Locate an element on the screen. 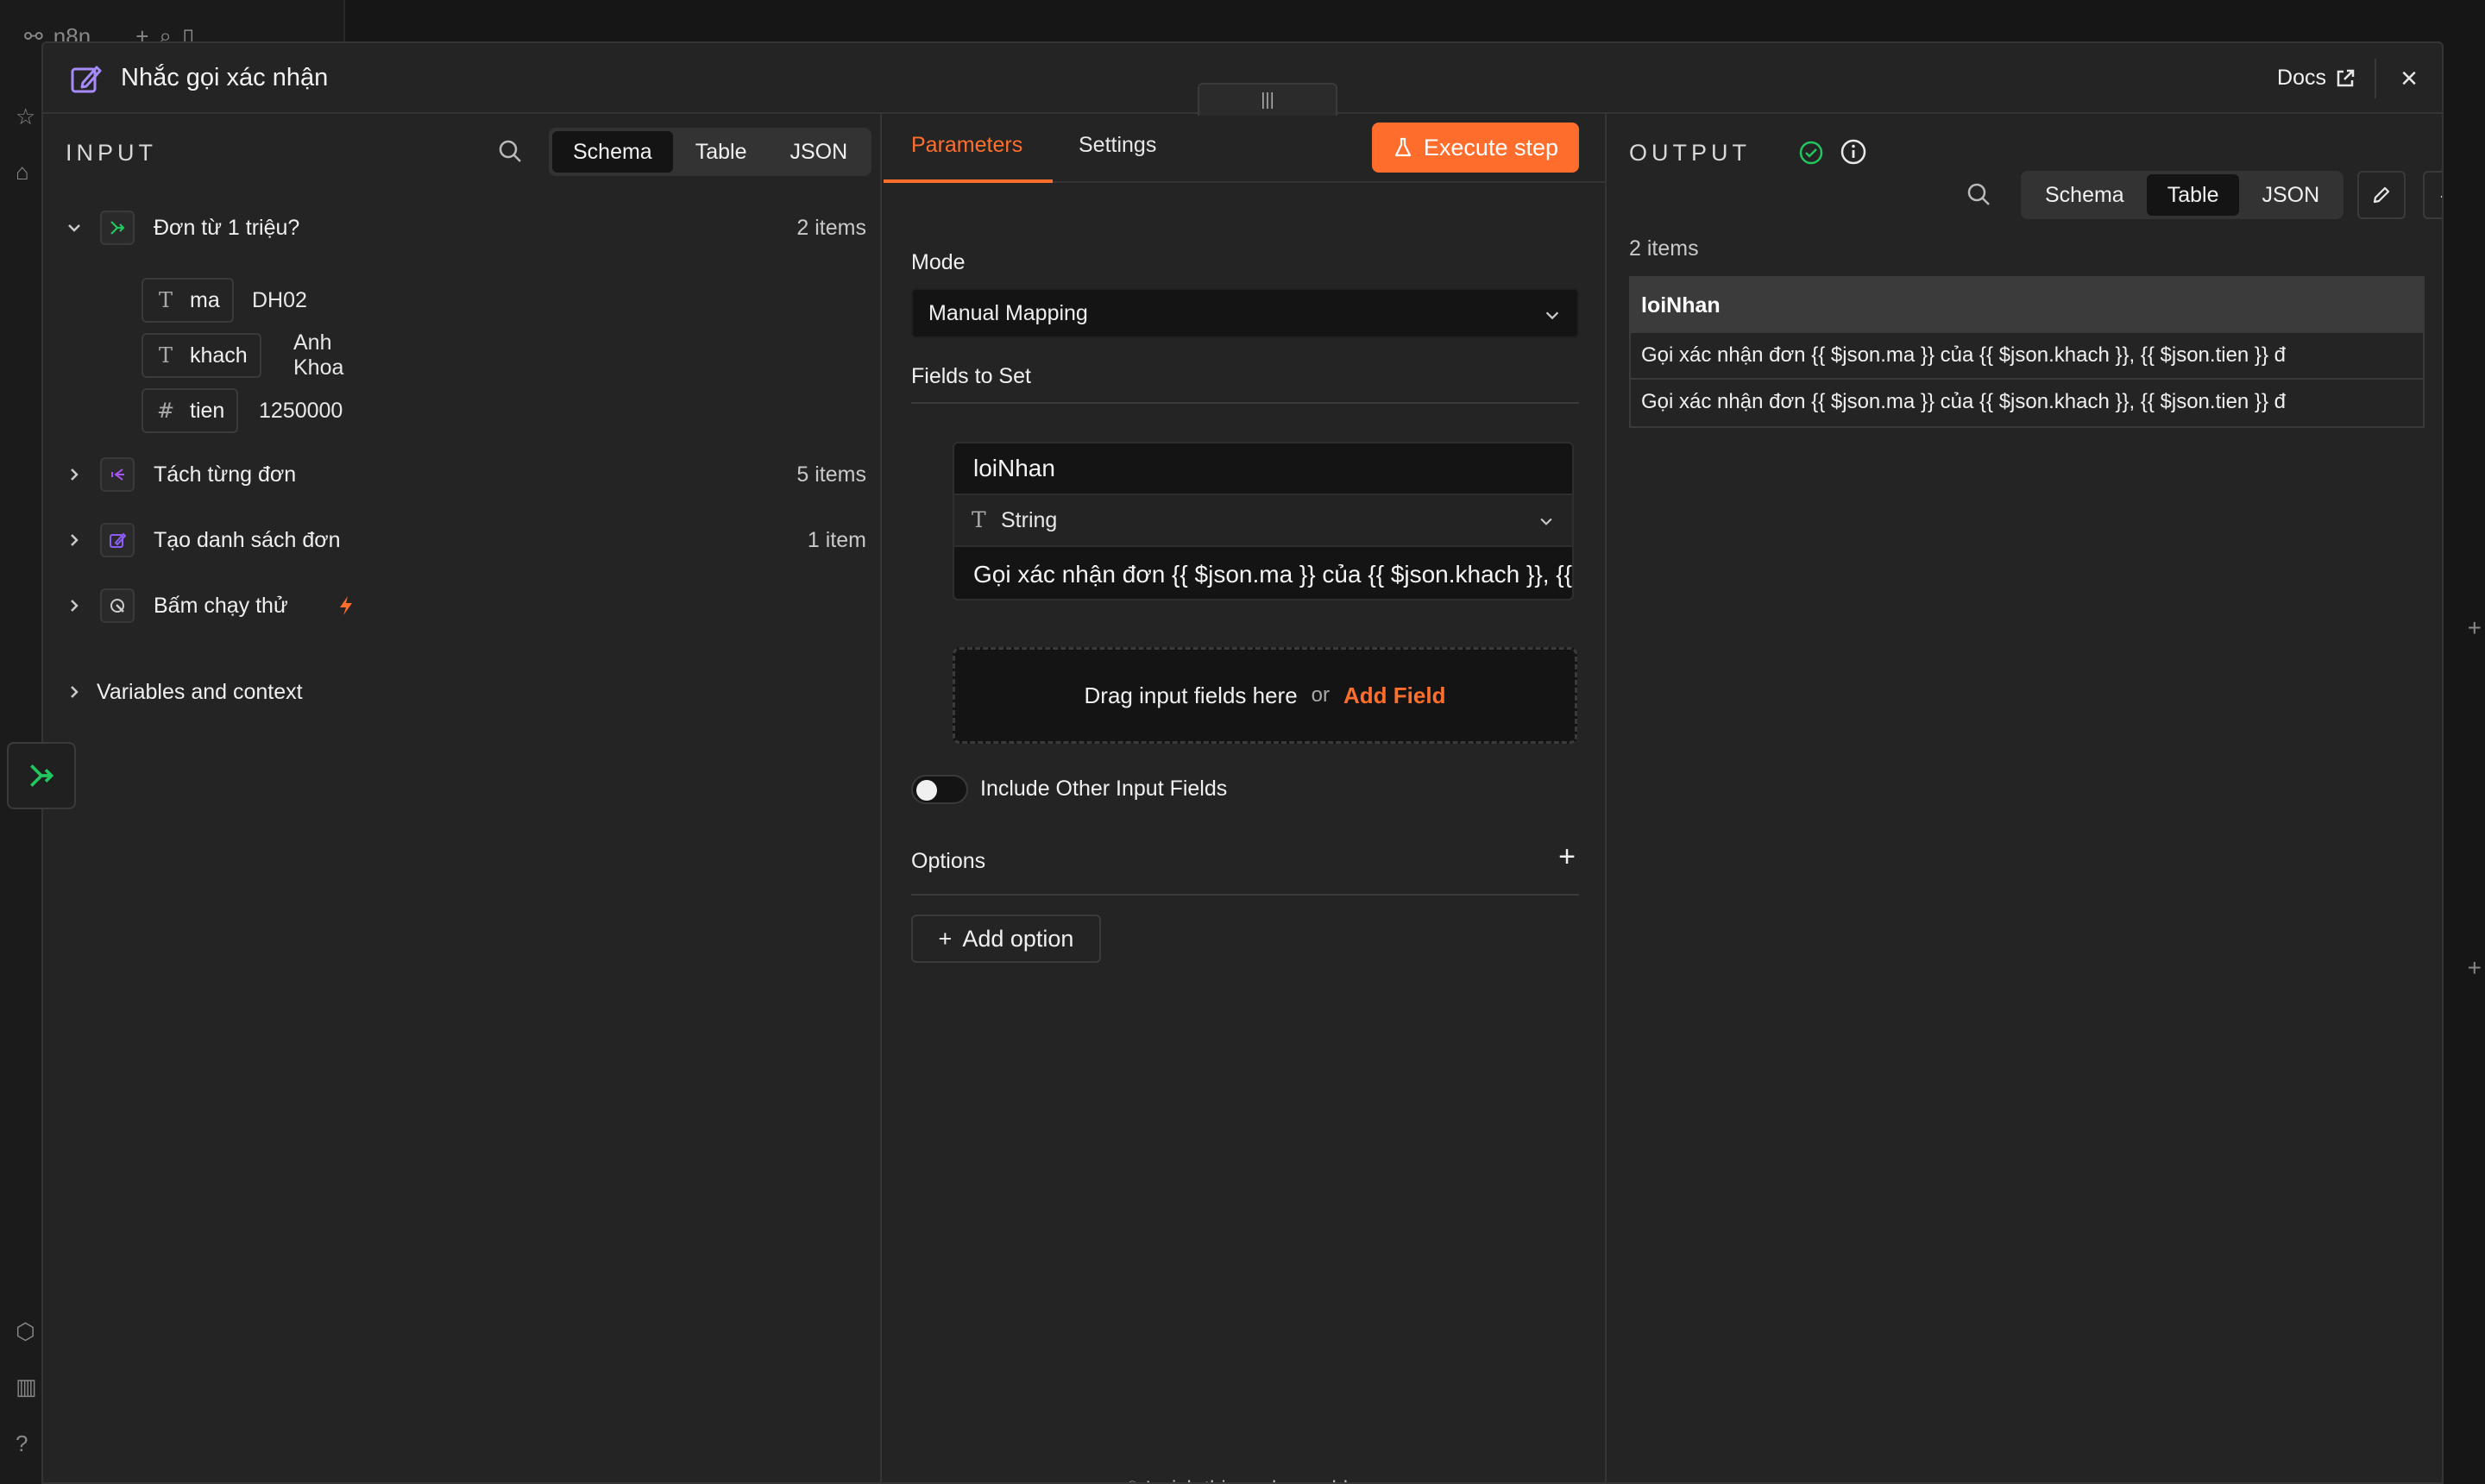 This screenshot has width=2485, height=1484. pin-icon is located at coordinates (2441, 197).